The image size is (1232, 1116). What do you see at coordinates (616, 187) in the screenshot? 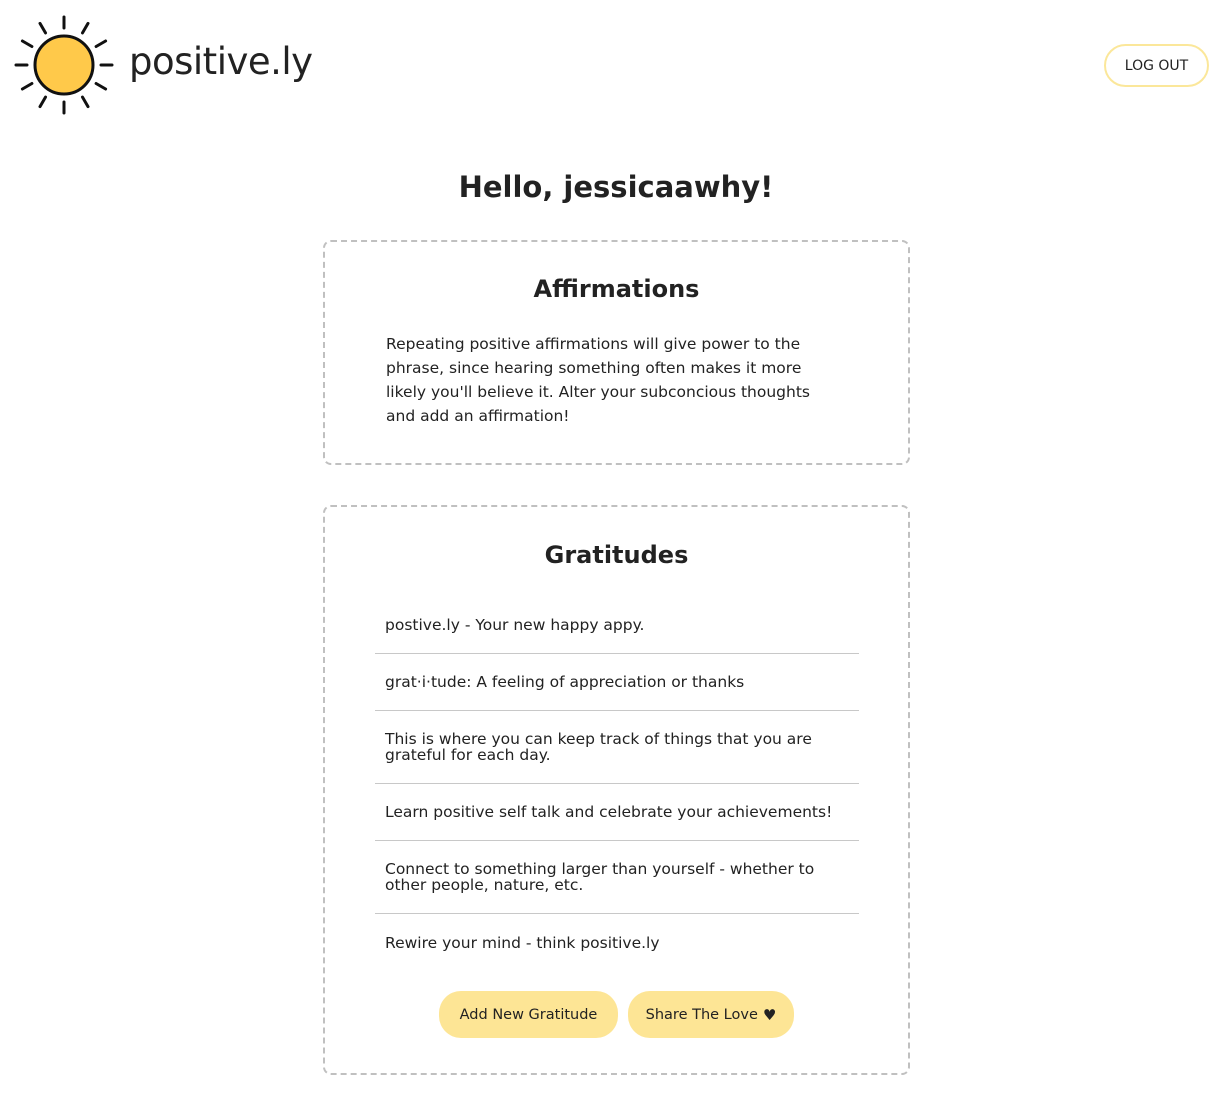
I see `greeting-heading: Hello, jessicaawhy!` at bounding box center [616, 187].